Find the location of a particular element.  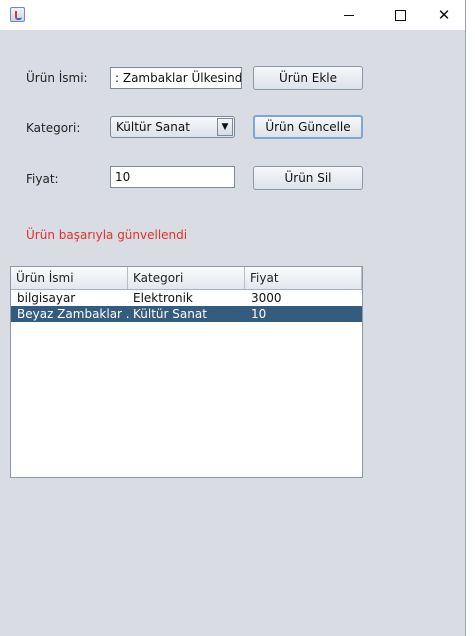

column-header-name: Ürün İsmi is located at coordinates (69, 278).